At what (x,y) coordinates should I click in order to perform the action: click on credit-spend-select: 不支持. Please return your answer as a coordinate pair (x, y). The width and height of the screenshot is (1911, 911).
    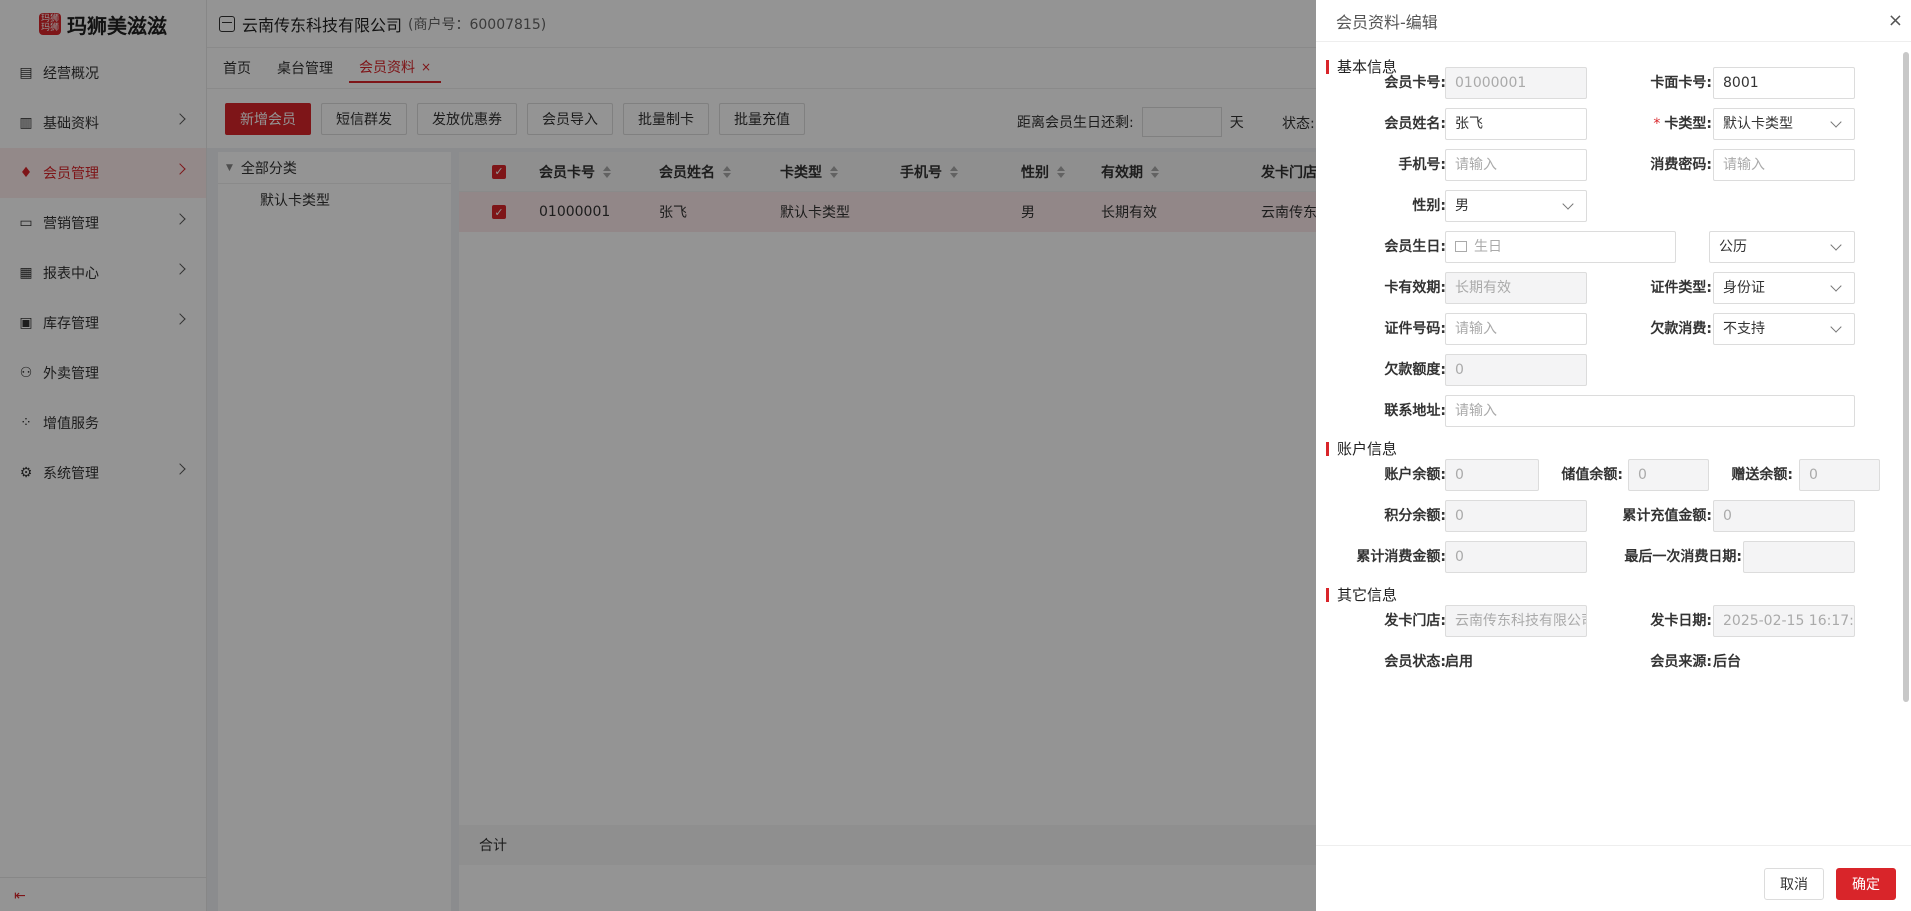
    Looking at the image, I should click on (1784, 329).